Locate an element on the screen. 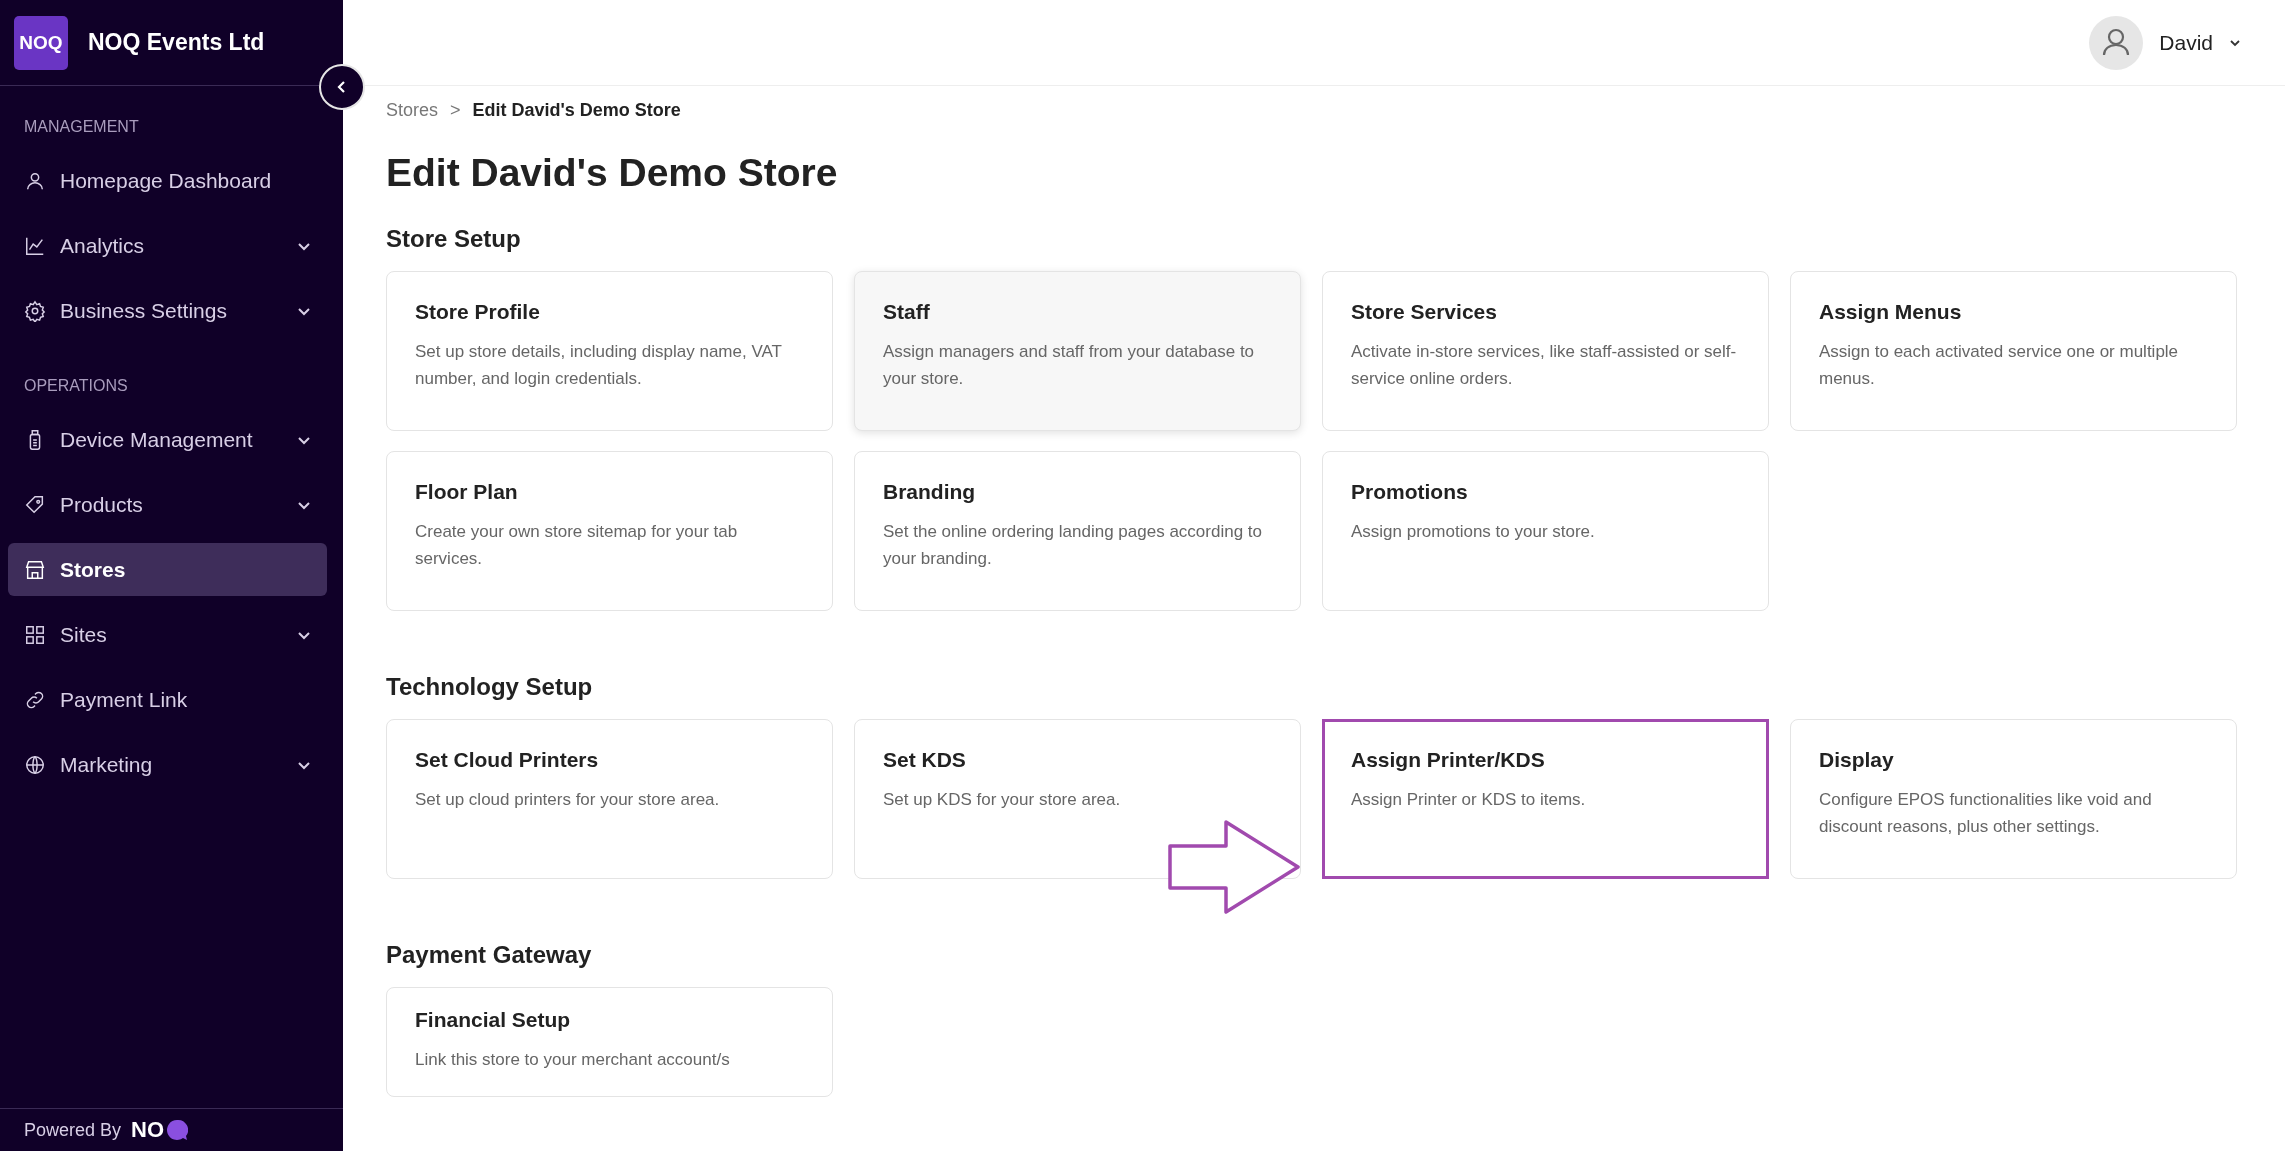 The height and width of the screenshot is (1151, 2285). card-description: Configure EPOS functionalities like void and discount reasons, plus other settings. is located at coordinates (1986, 813).